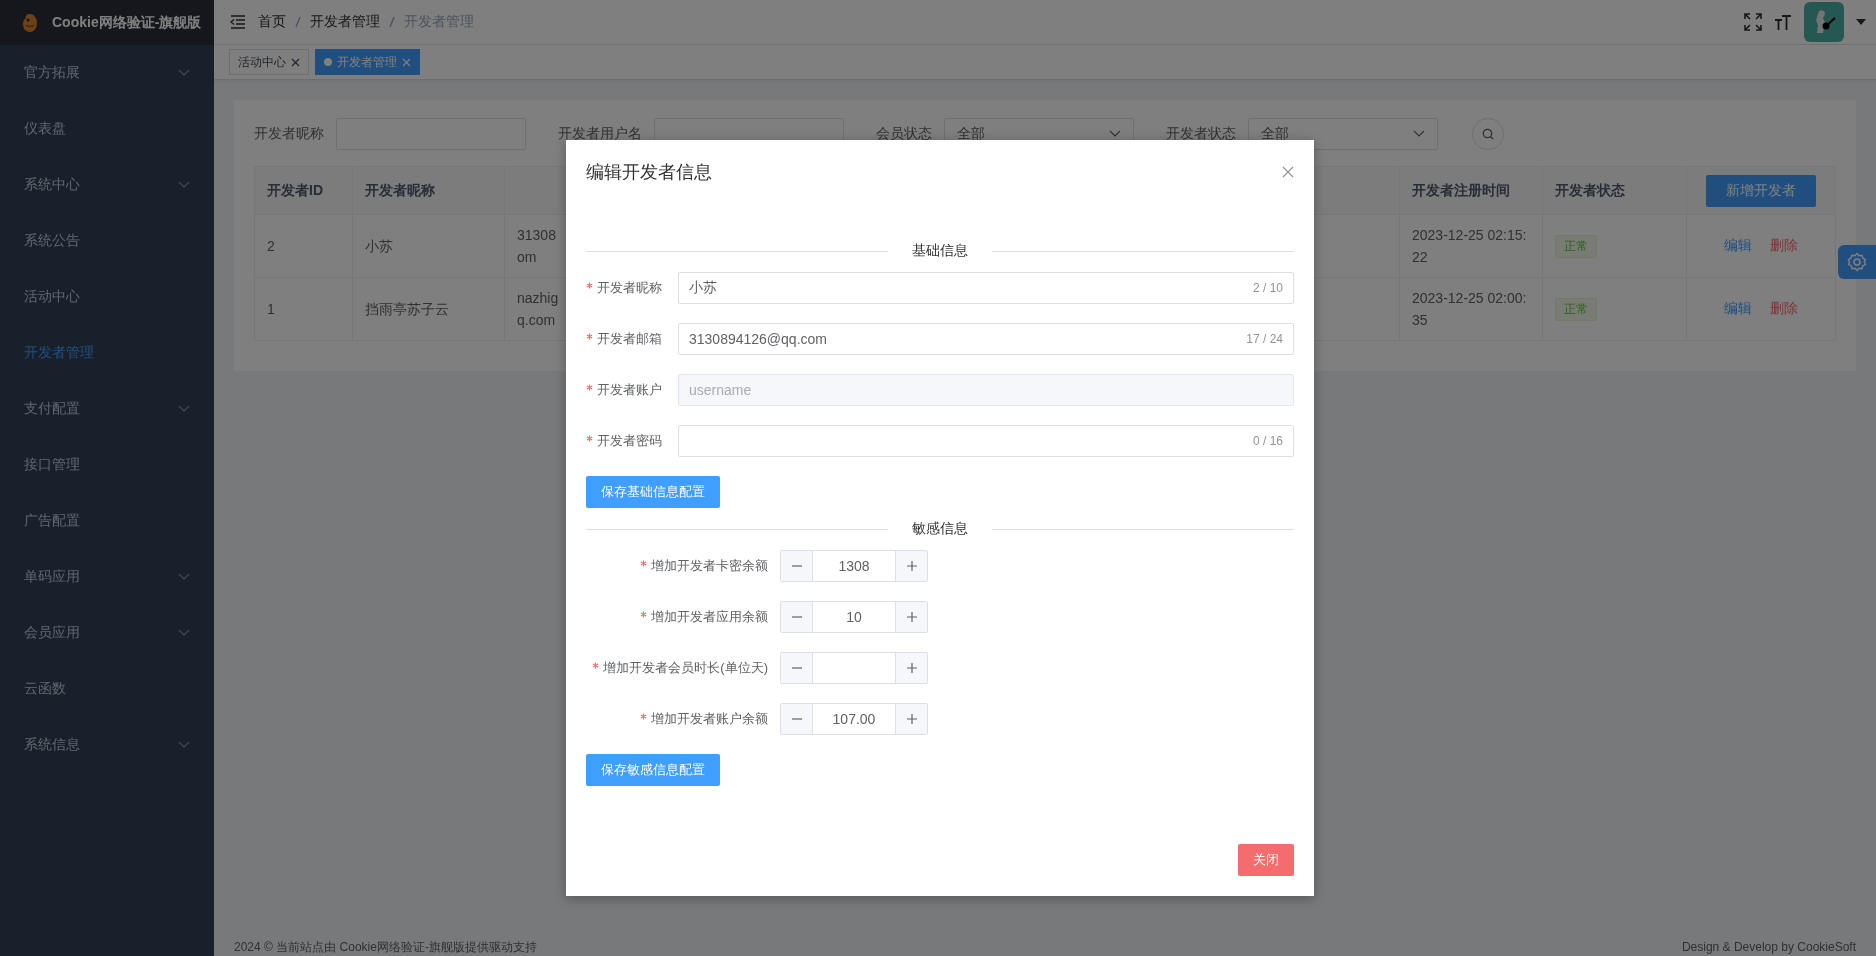 This screenshot has height=956, width=1876. Describe the element at coordinates (649, 172) in the screenshot. I see `dialog-title: 编辑开发者信息` at that location.